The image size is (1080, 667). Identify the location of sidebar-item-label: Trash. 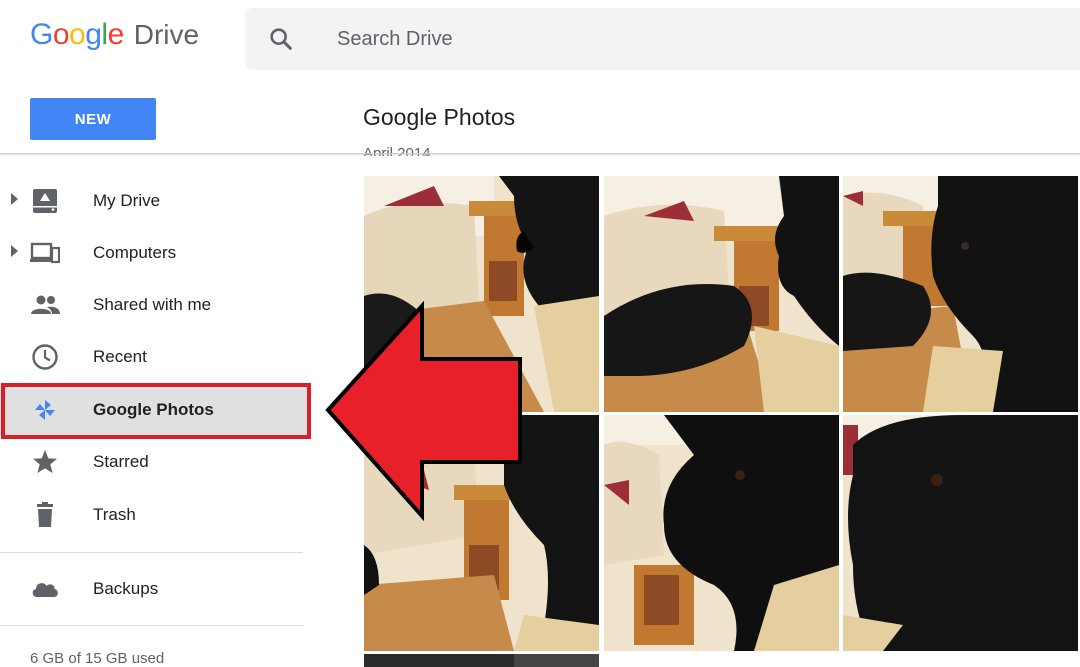
(114, 514).